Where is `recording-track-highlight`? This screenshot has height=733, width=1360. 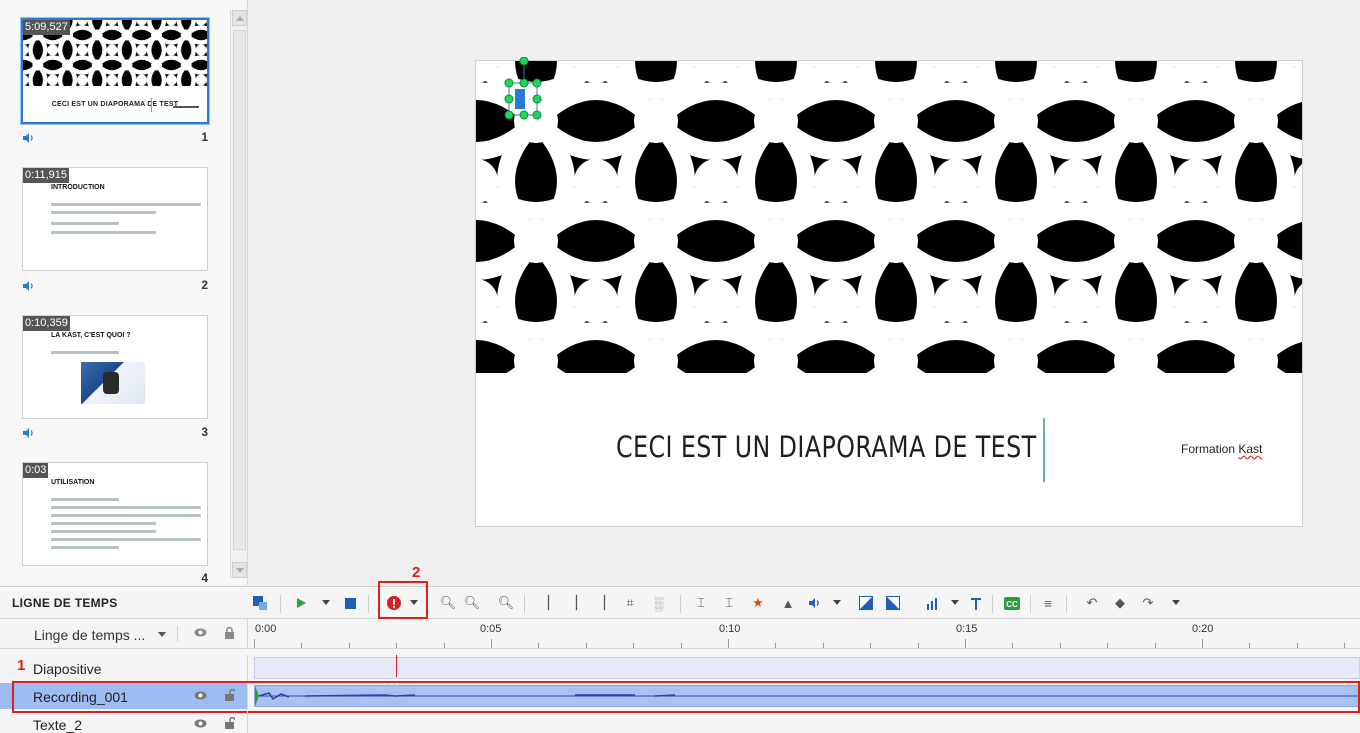 recording-track-highlight is located at coordinates (686, 697).